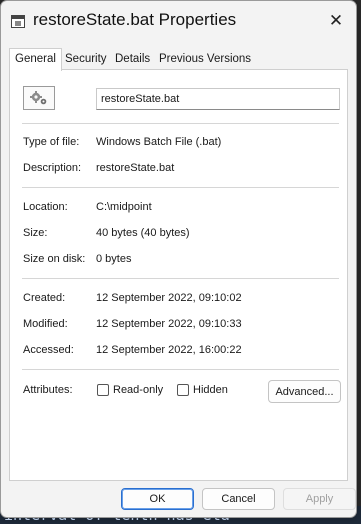  What do you see at coordinates (157, 499) in the screenshot?
I see `ok-button: OK` at bounding box center [157, 499].